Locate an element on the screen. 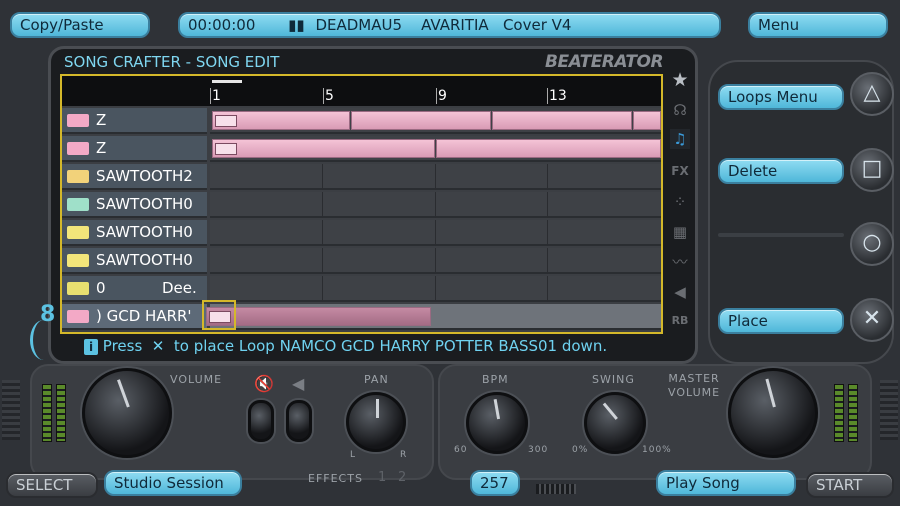 The image size is (900, 506). time-display: 00:00:00 is located at coordinates (222, 25).